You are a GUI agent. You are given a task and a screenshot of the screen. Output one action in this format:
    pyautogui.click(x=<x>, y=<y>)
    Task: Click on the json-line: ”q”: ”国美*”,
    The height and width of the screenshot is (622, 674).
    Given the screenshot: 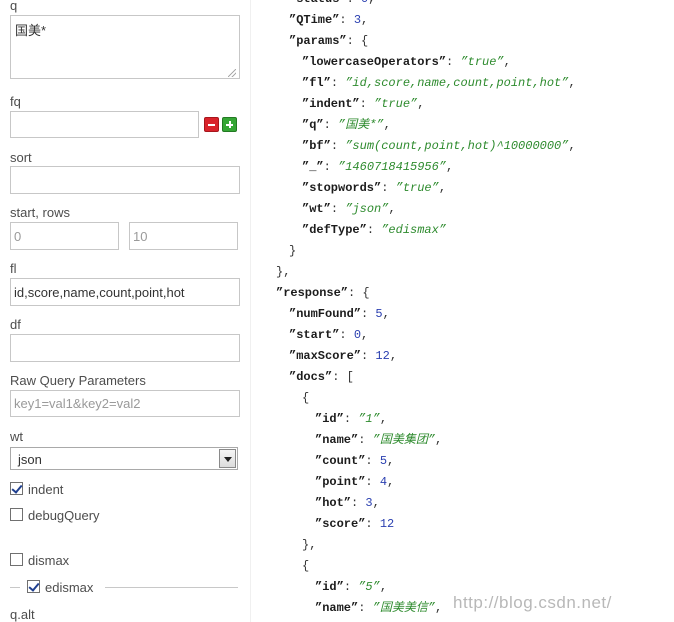 What is the action you would take?
    pyautogui.click(x=346, y=125)
    